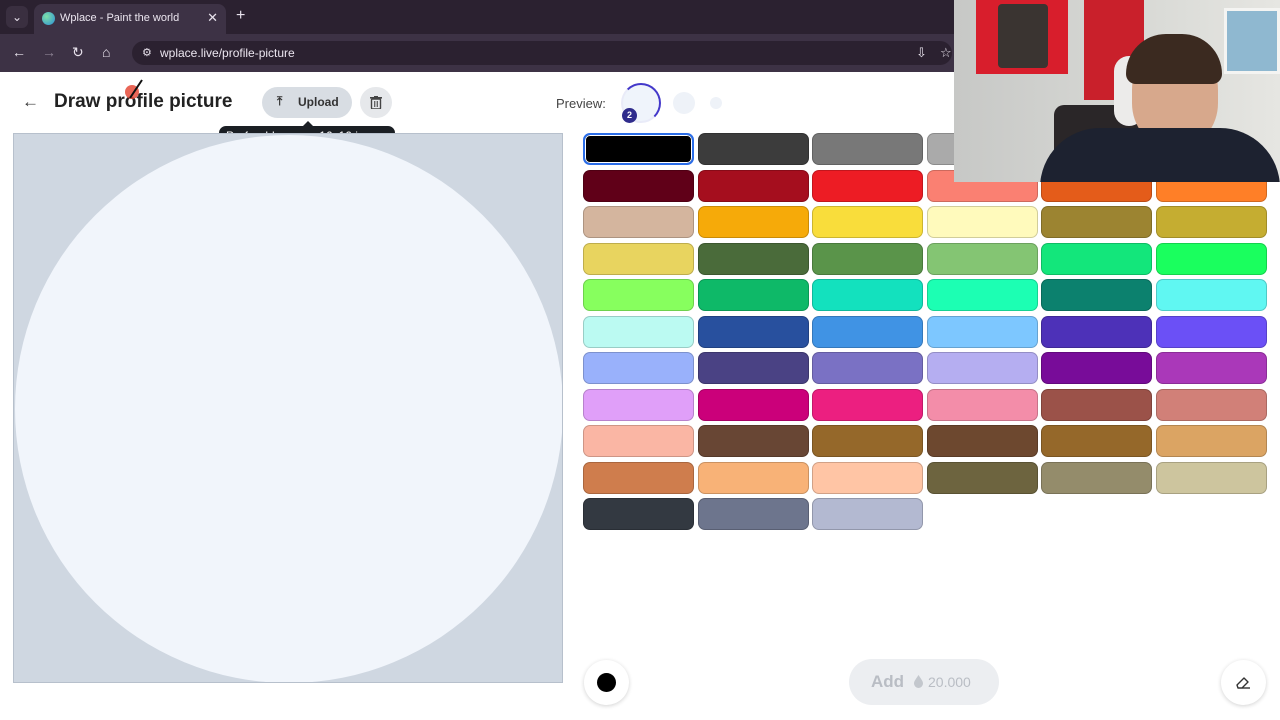  Describe the element at coordinates (17, 17) in the screenshot. I see `tab-list-button: ⌄` at that location.